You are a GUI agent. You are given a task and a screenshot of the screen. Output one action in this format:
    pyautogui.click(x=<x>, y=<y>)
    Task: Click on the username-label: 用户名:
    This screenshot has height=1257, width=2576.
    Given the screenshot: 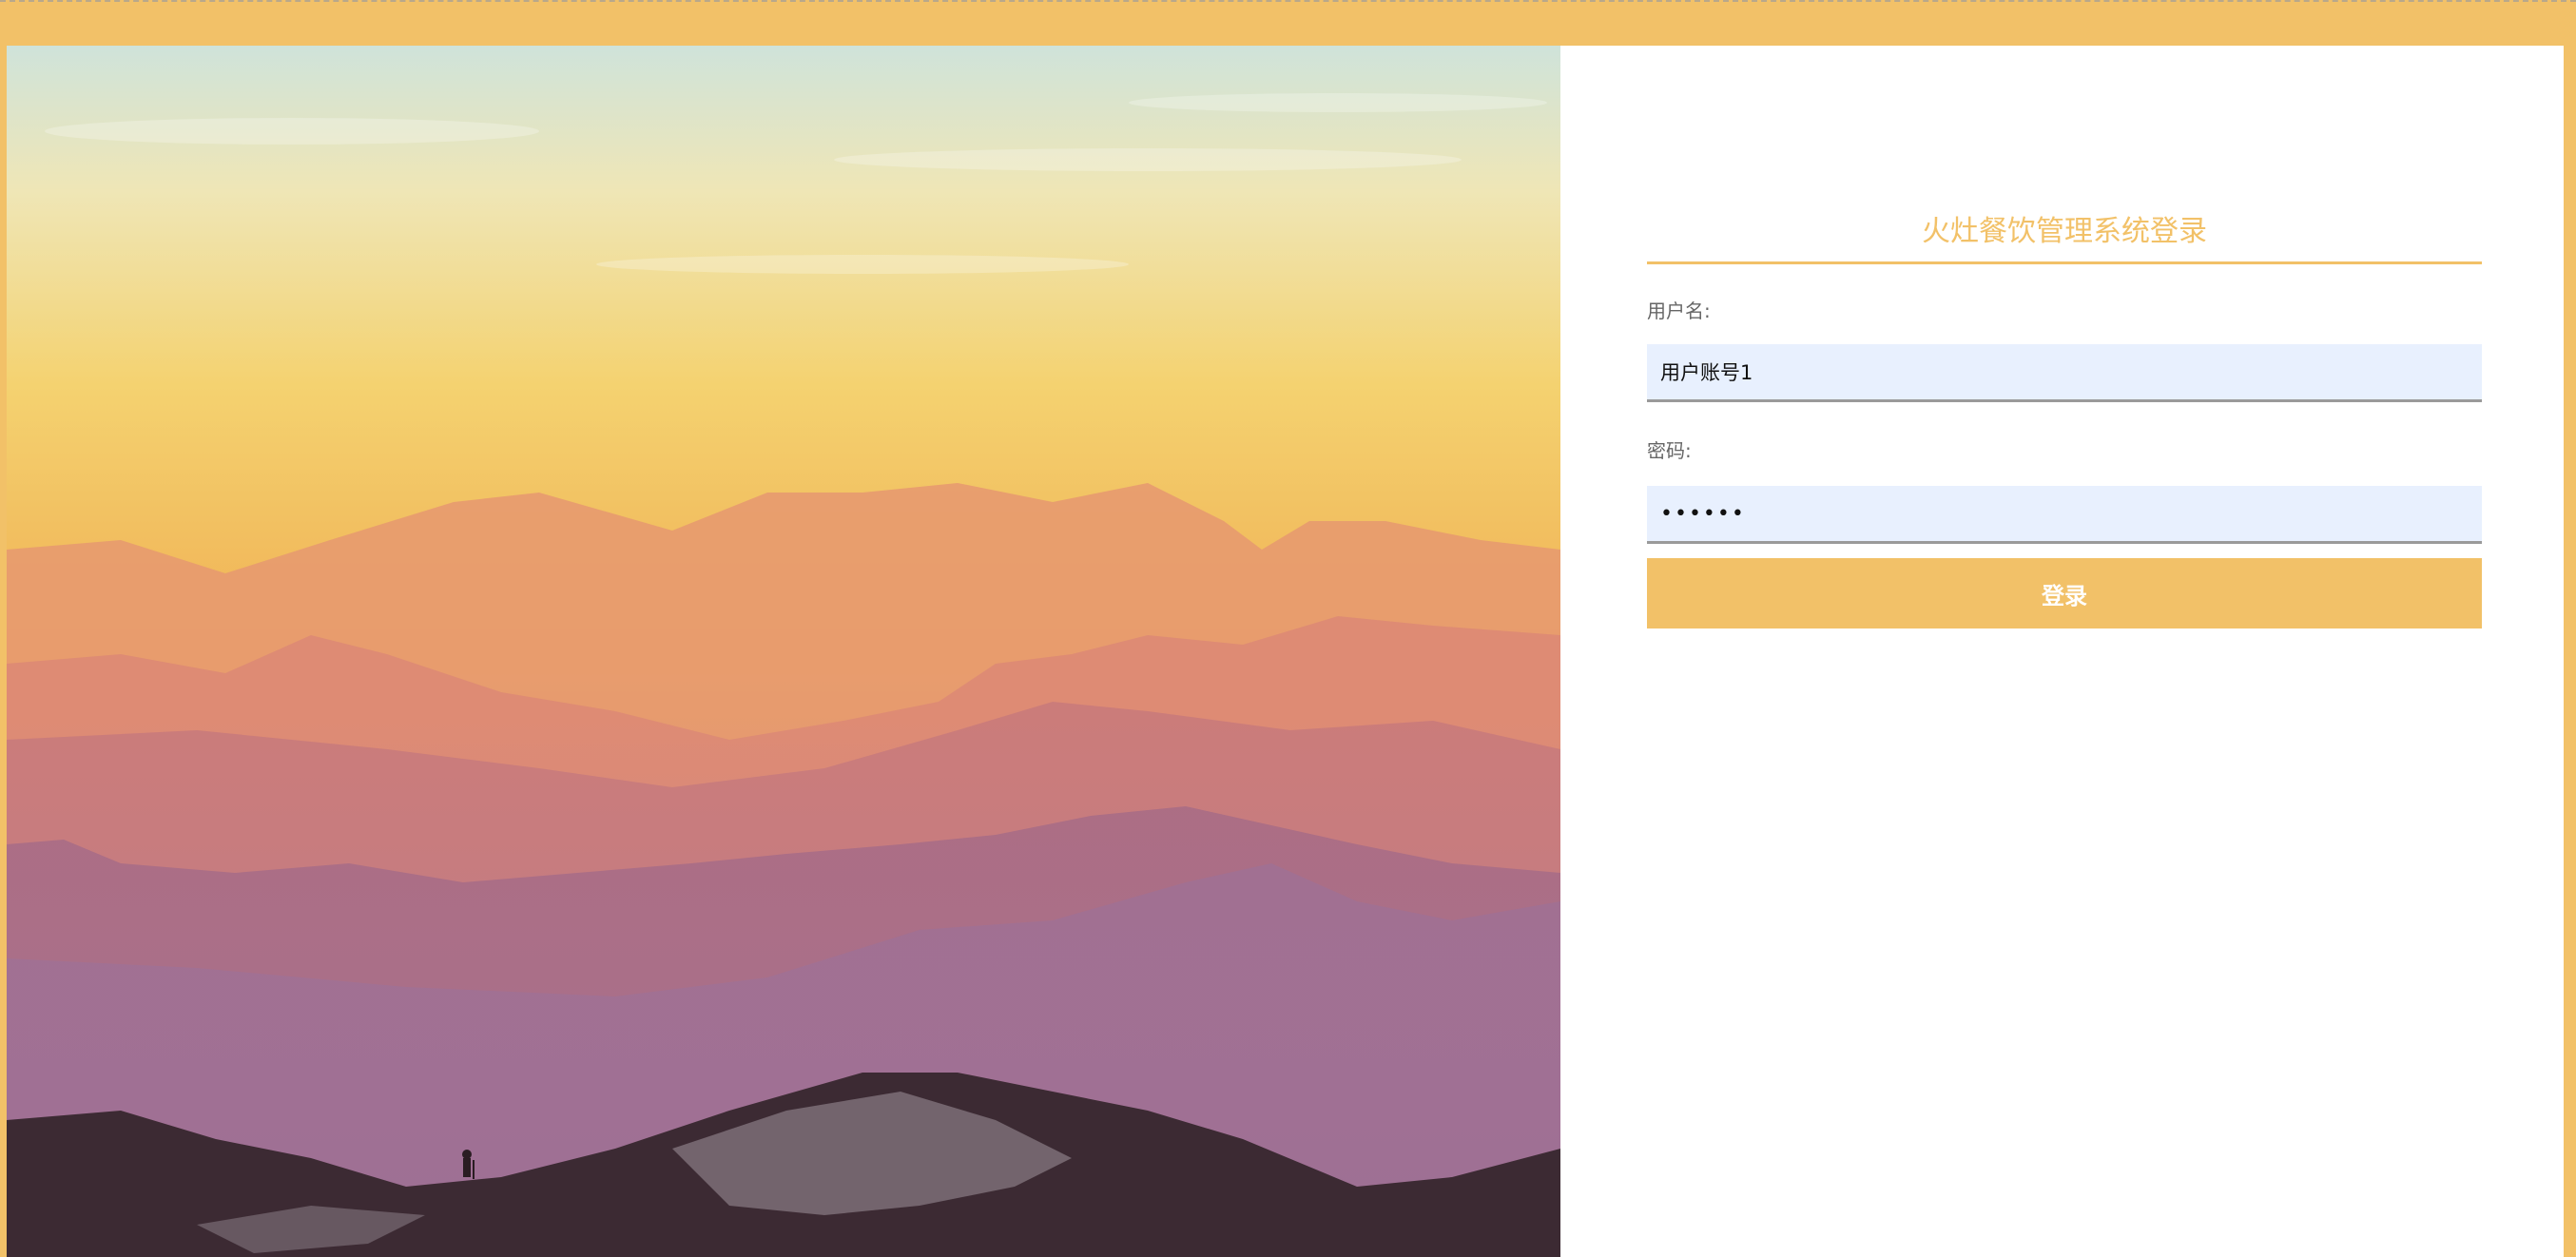 What is the action you would take?
    pyautogui.click(x=1679, y=311)
    